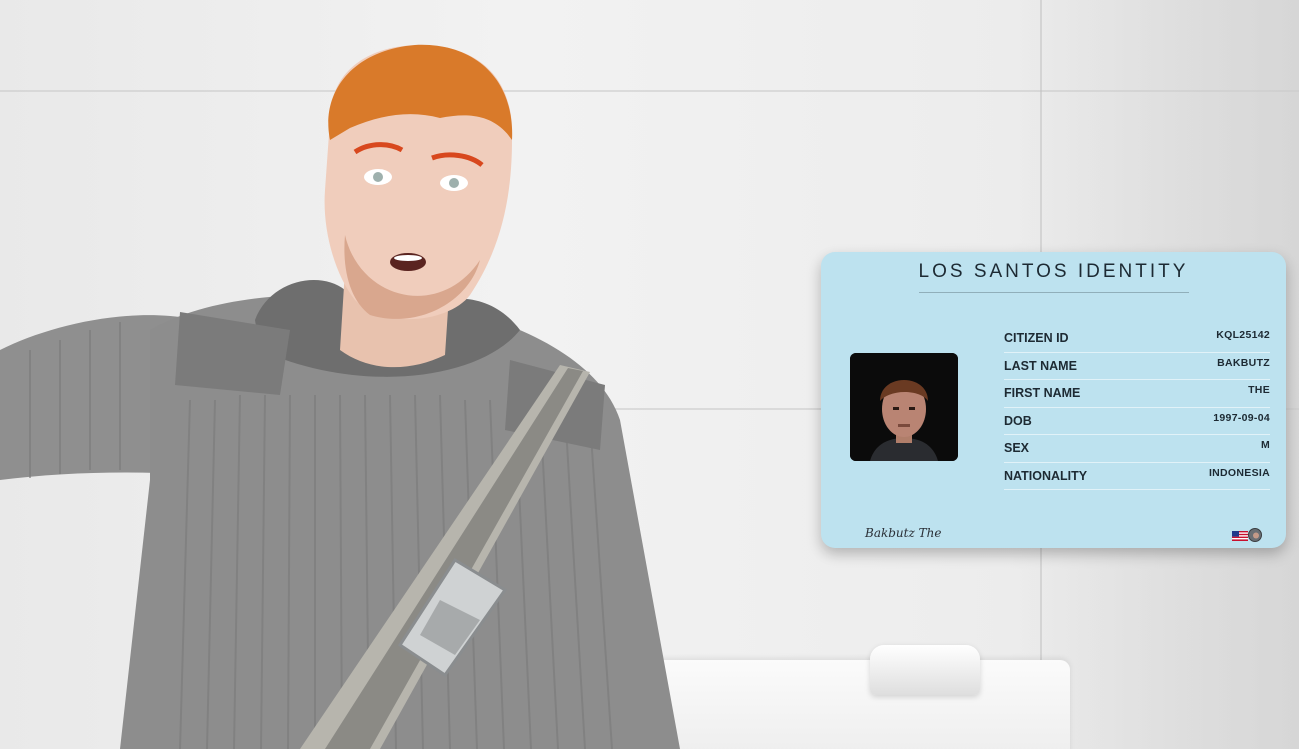 This screenshot has width=1299, height=749. Describe the element at coordinates (1018, 420) in the screenshot. I see `field-label: DOB` at that location.